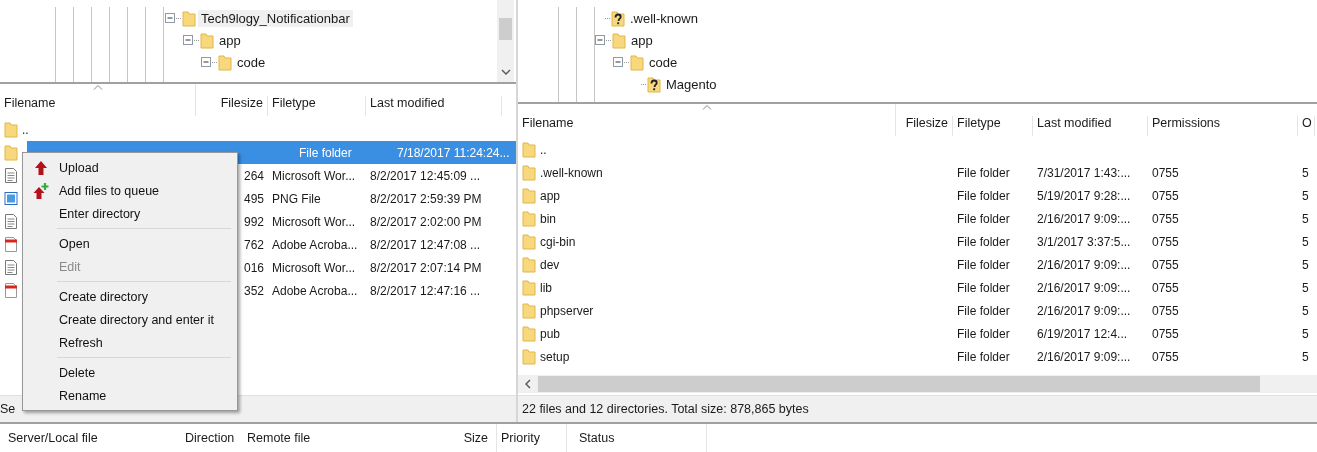 The width and height of the screenshot is (1317, 452). I want to click on menu-item: Create directory and enter it, so click(130, 319).